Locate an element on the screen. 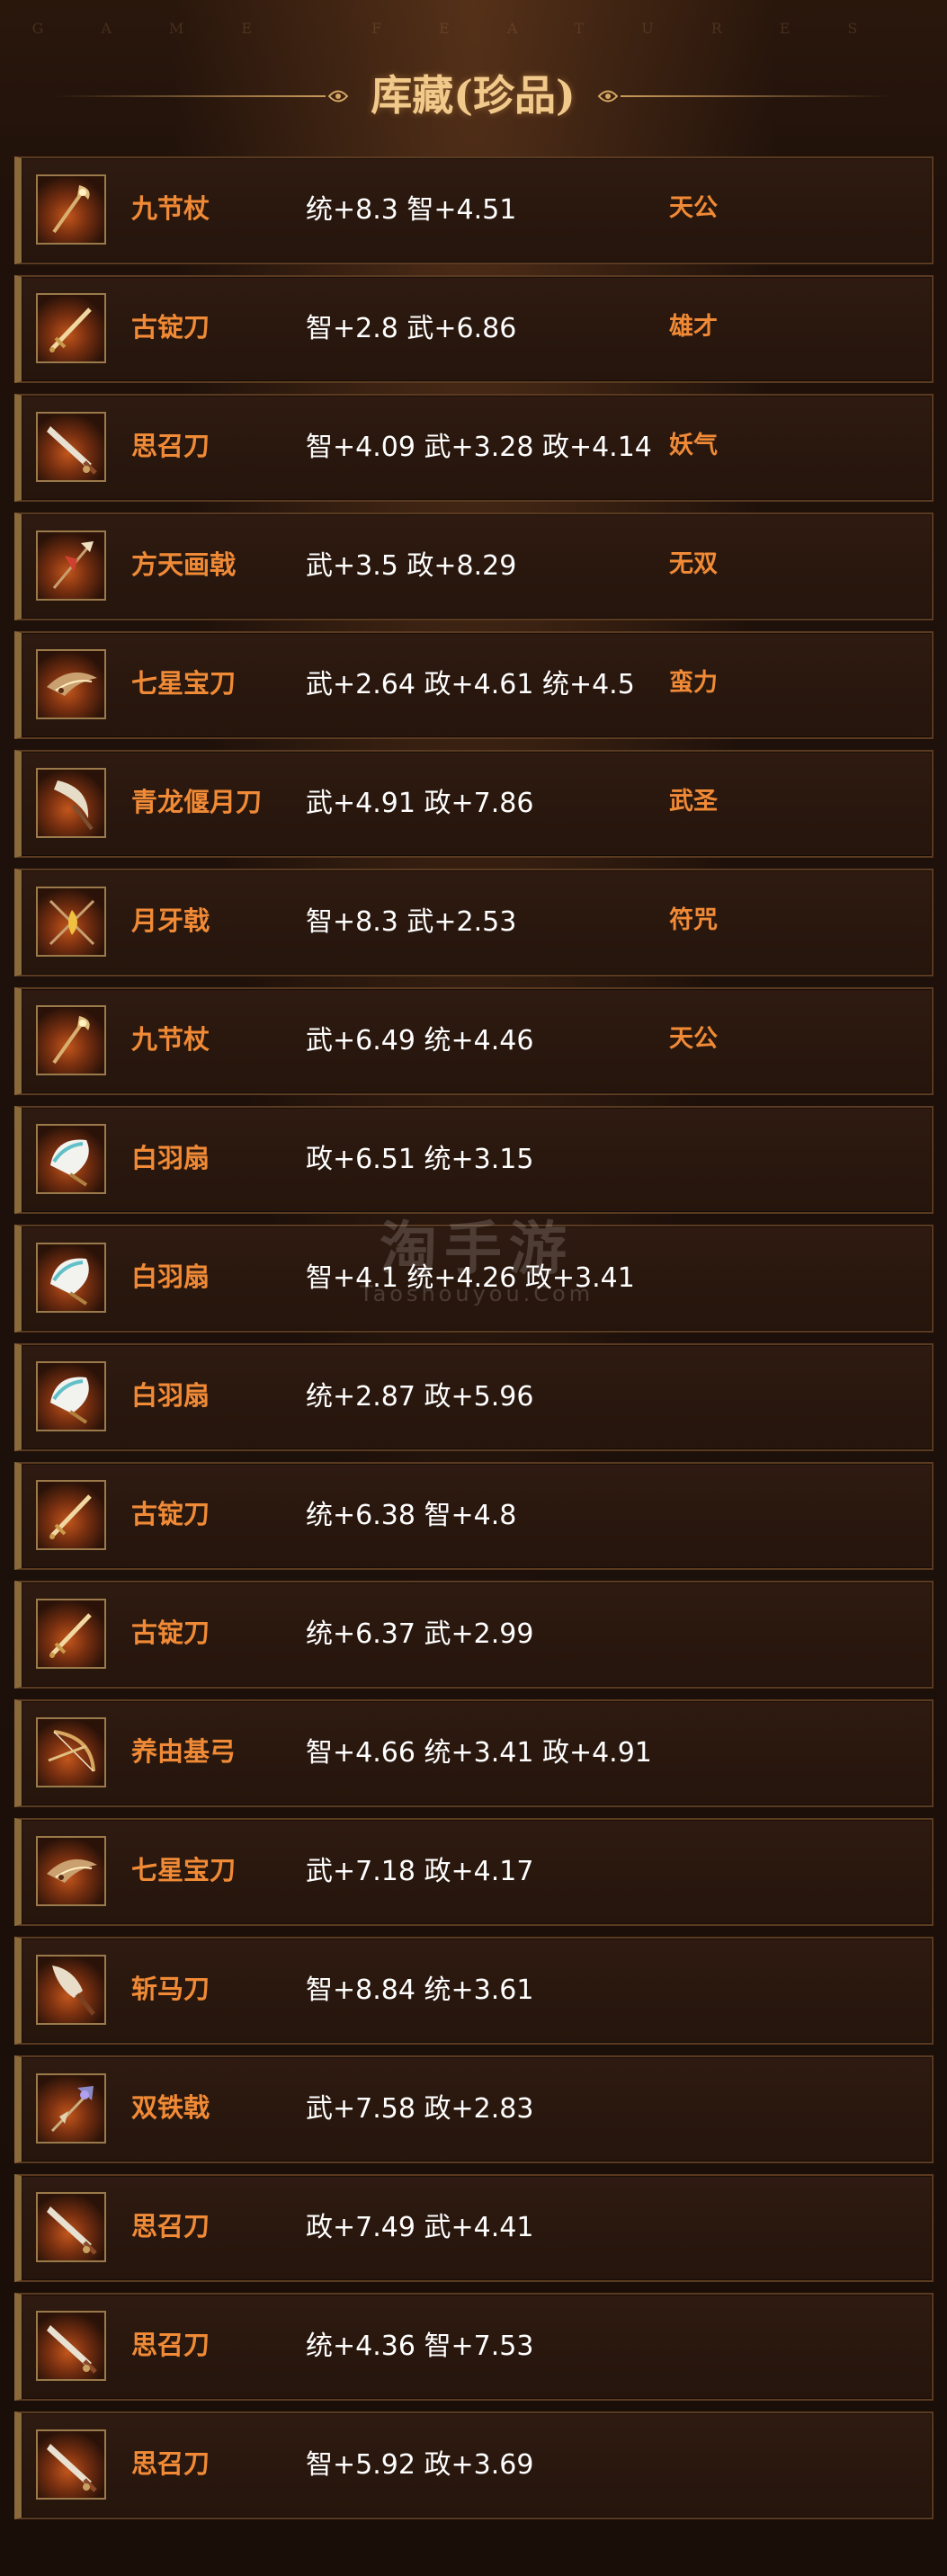 Image resolution: width=947 pixels, height=2576 pixels. item-trait: 符咒 is located at coordinates (693, 920).